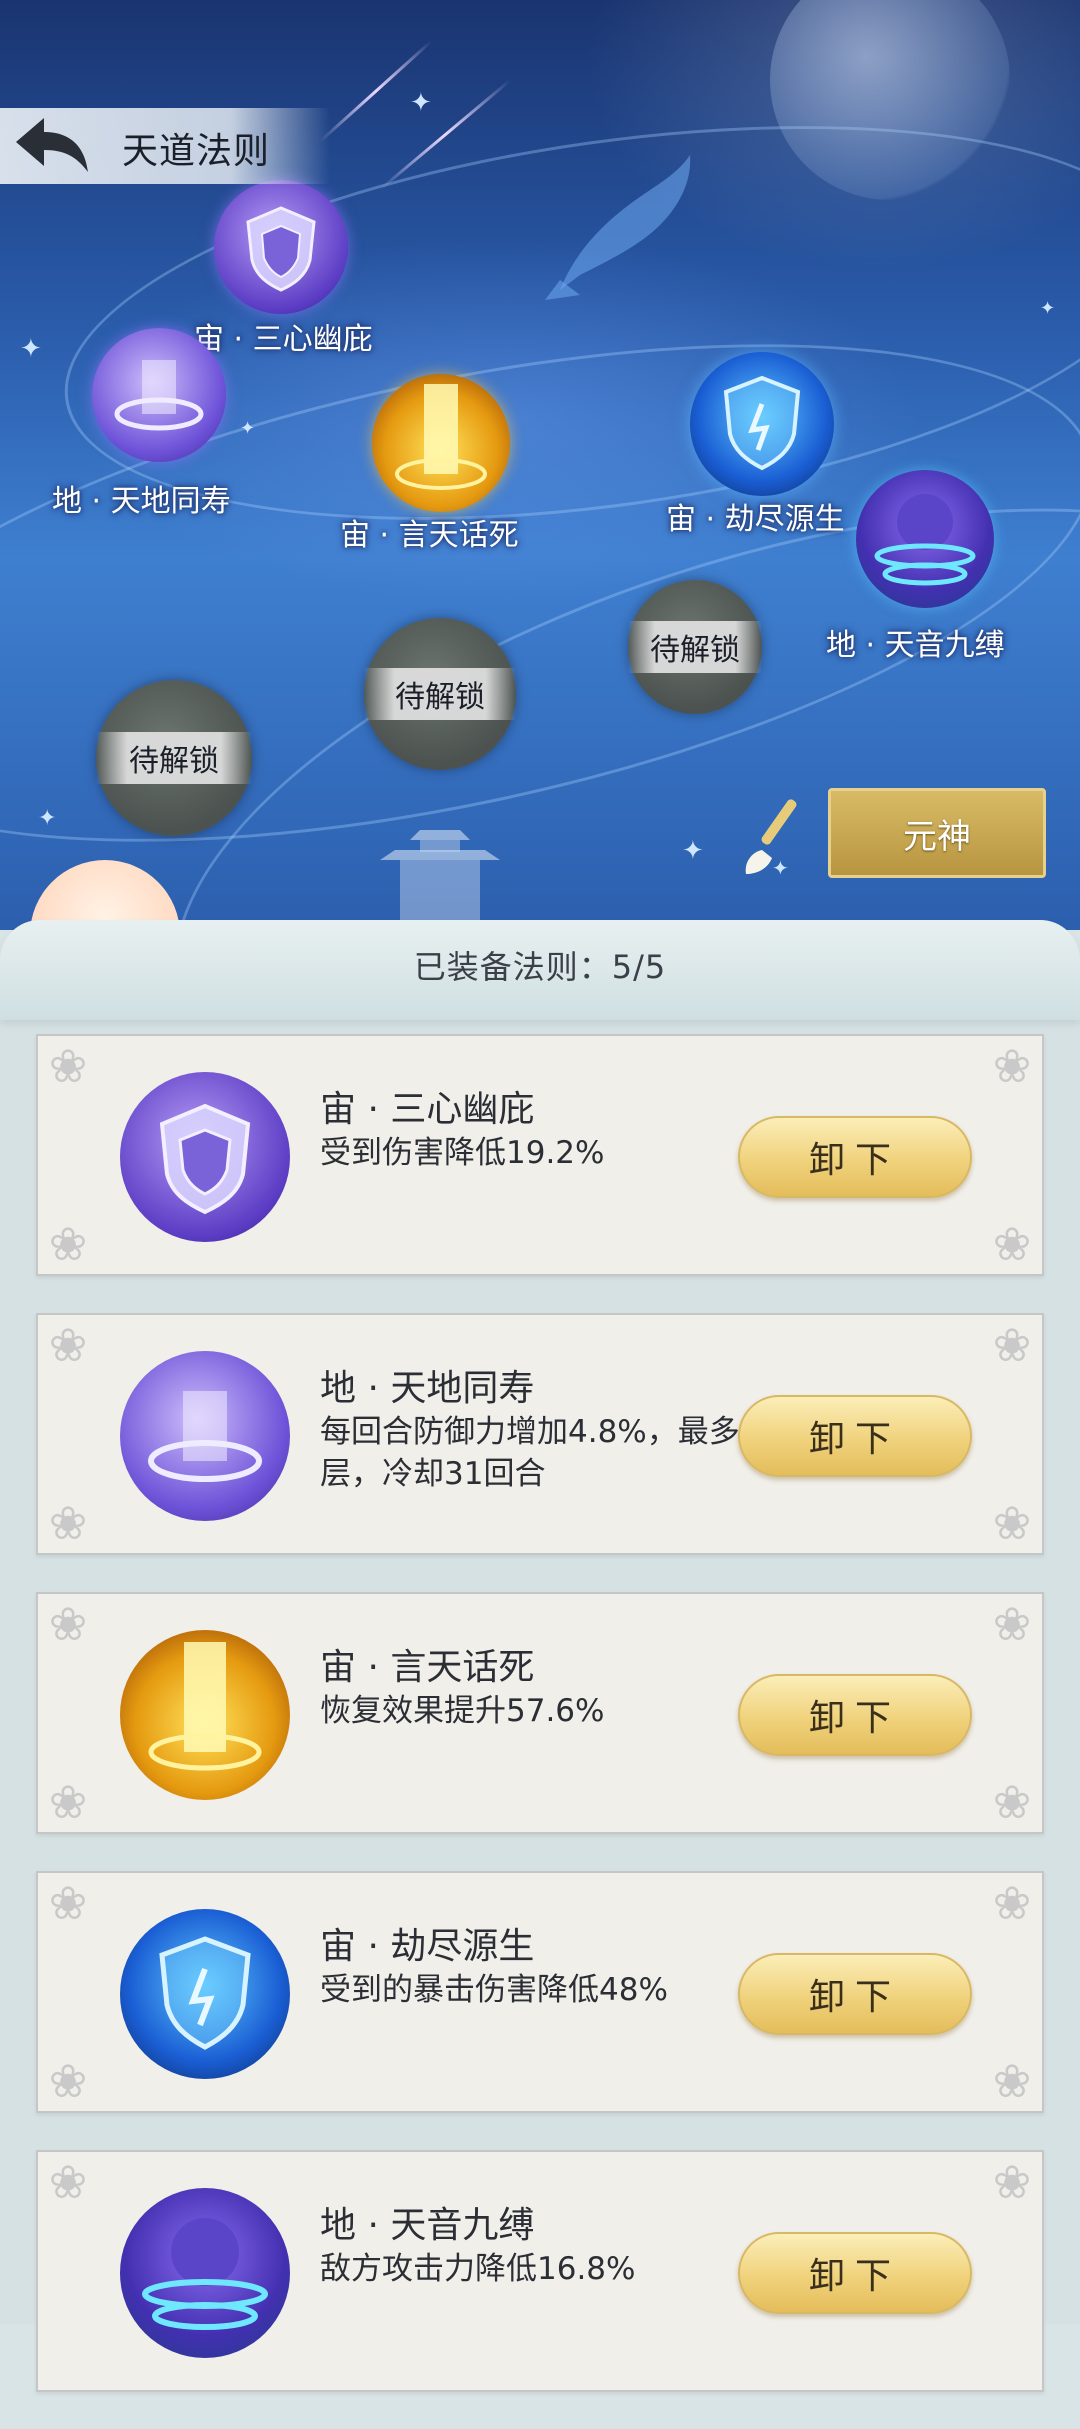  I want to click on list-item: ❀ ❀ 地 · 天音九缚 敌方攻击力降低16.8% 卸下, so click(540, 2271).